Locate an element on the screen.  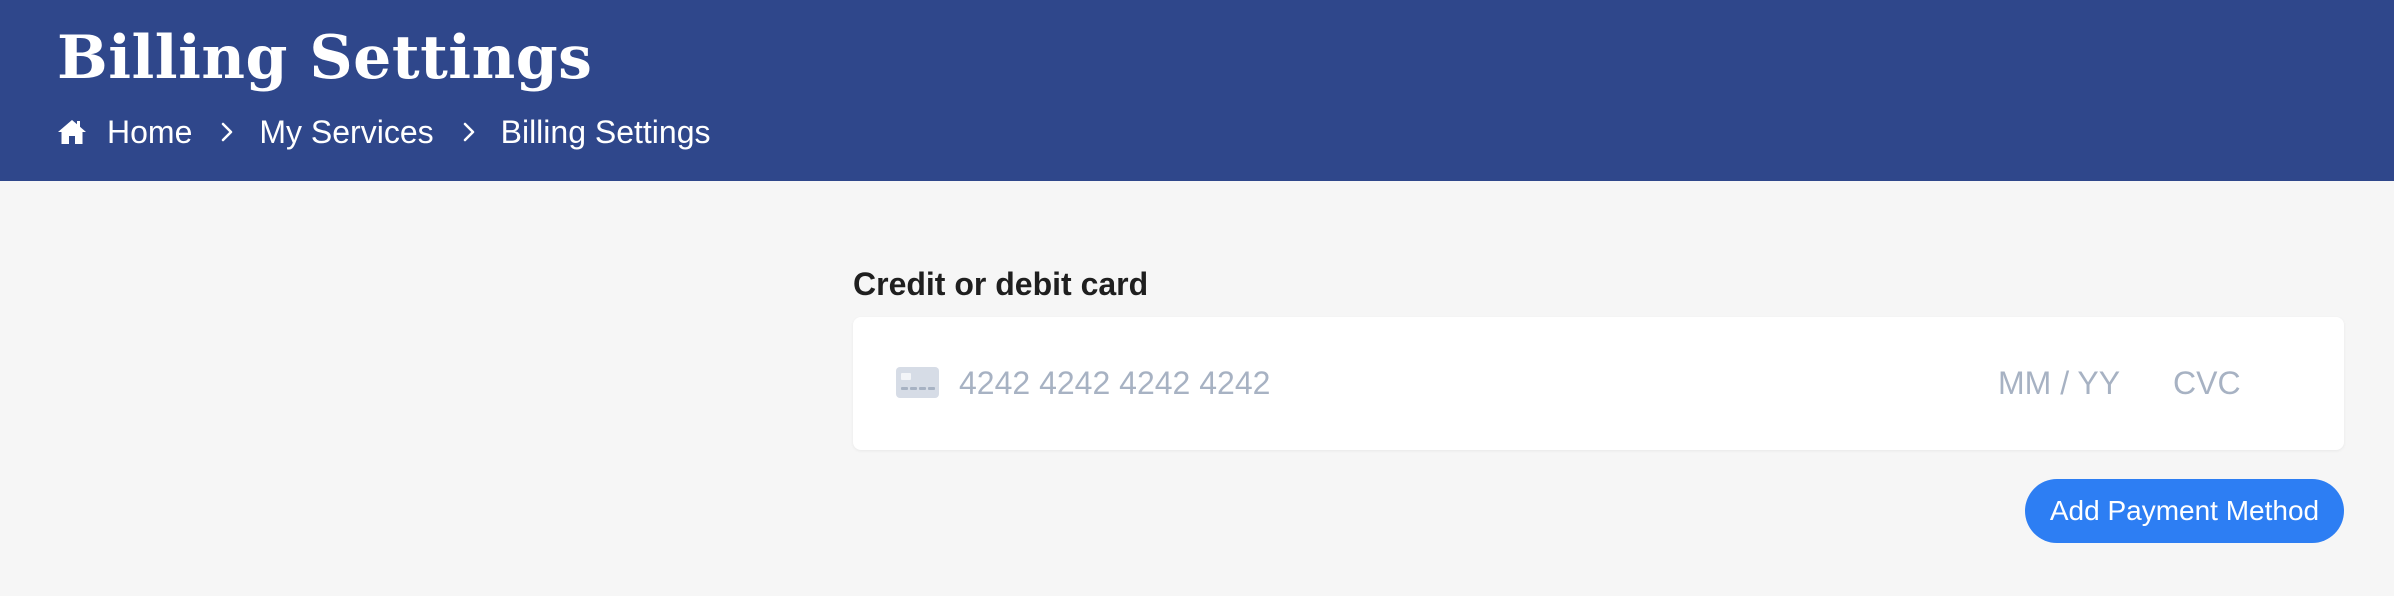
card-field-label: Credit or debit card is located at coordinates (1001, 284).